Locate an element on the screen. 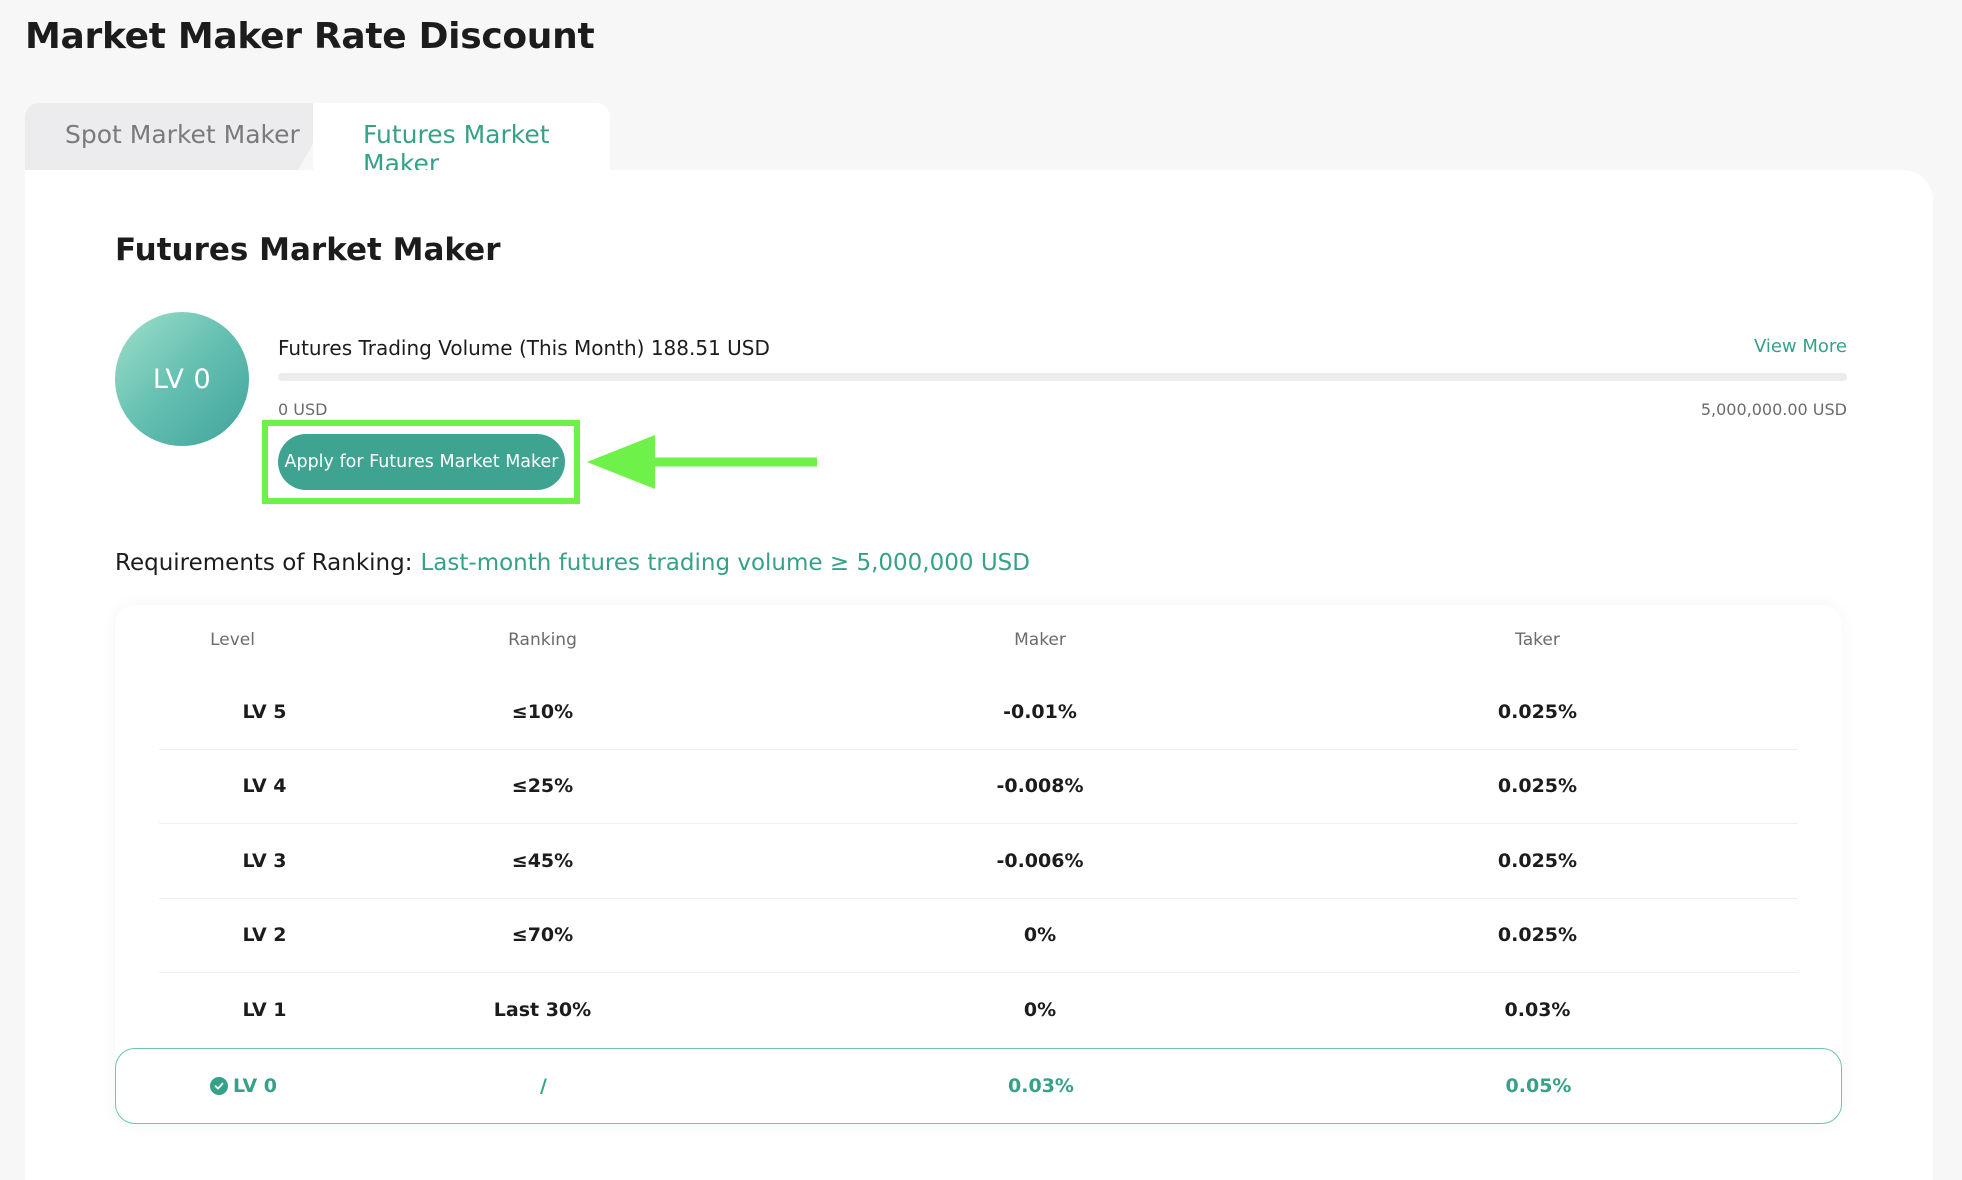 This screenshot has width=1962, height=1180. cell-taker: 0.03% is located at coordinates (1537, 1010).